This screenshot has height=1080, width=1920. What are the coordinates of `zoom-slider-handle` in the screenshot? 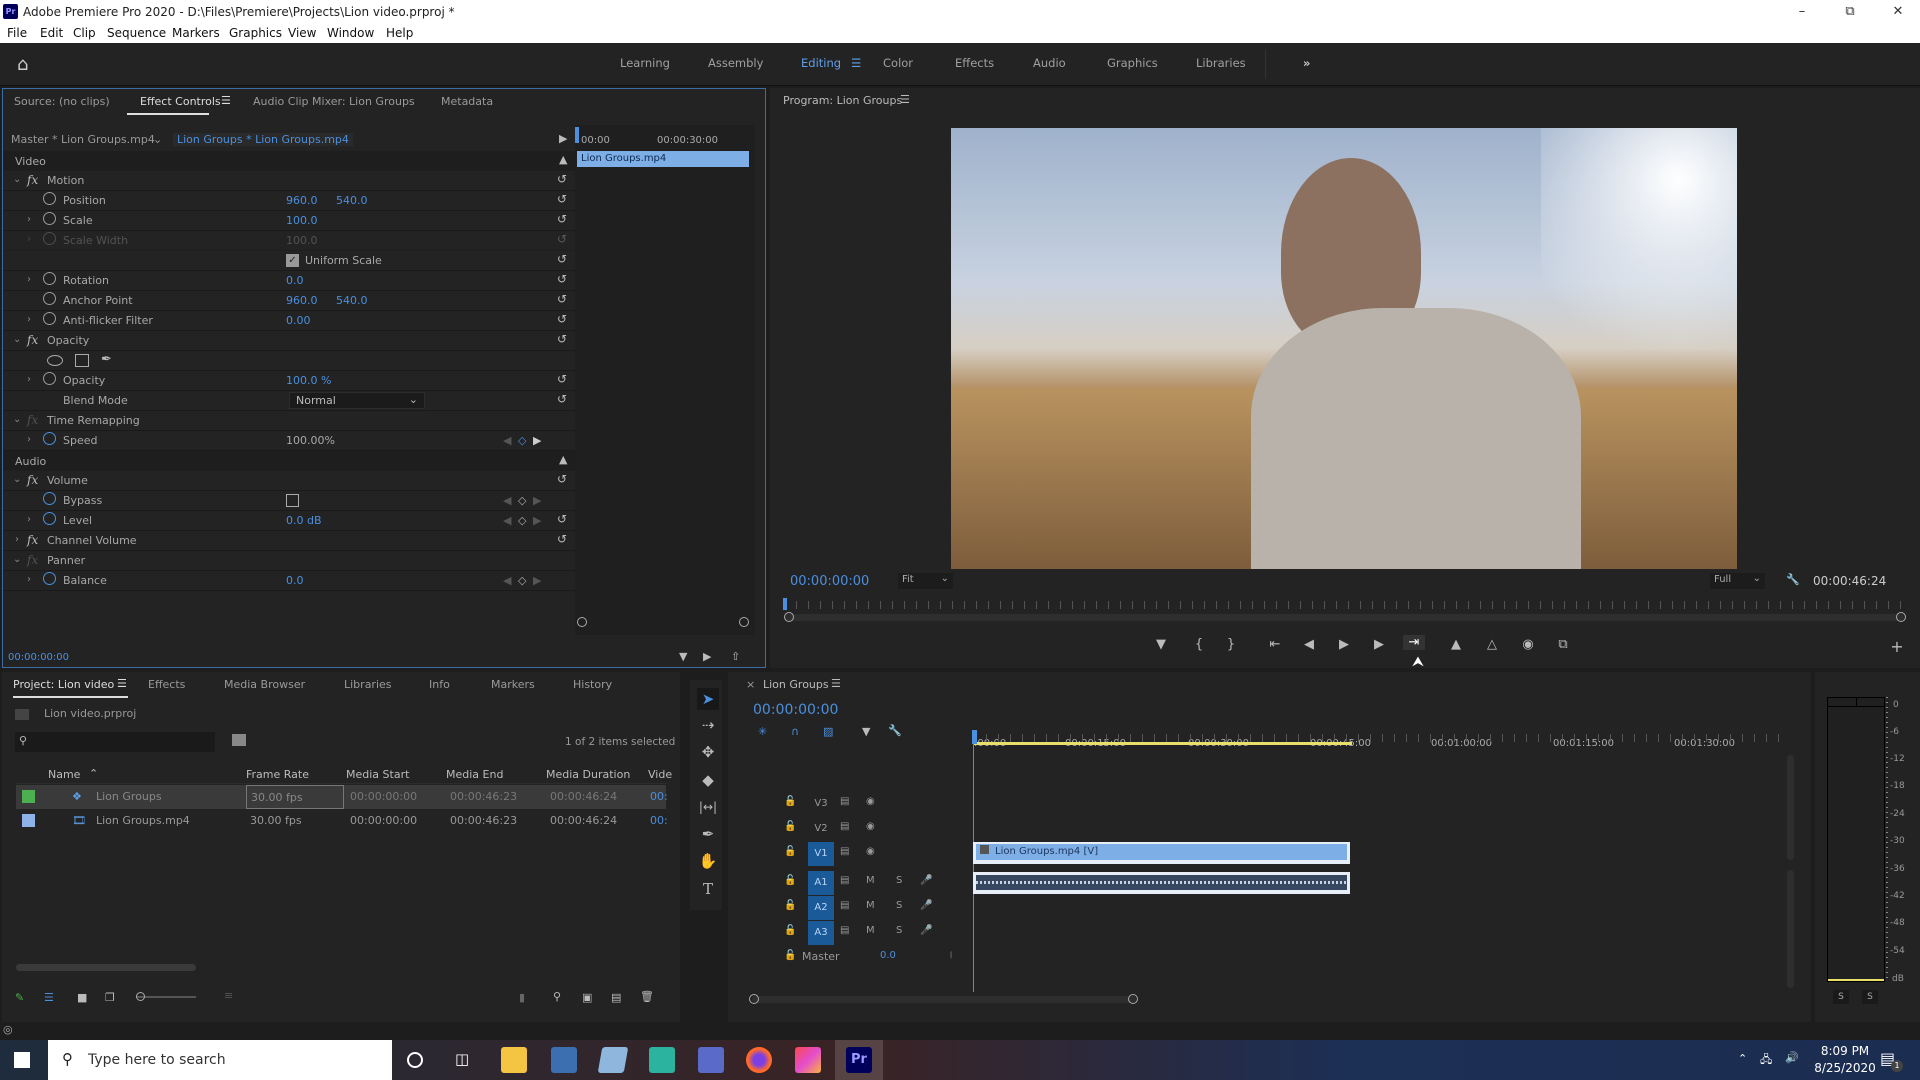 It's located at (140, 996).